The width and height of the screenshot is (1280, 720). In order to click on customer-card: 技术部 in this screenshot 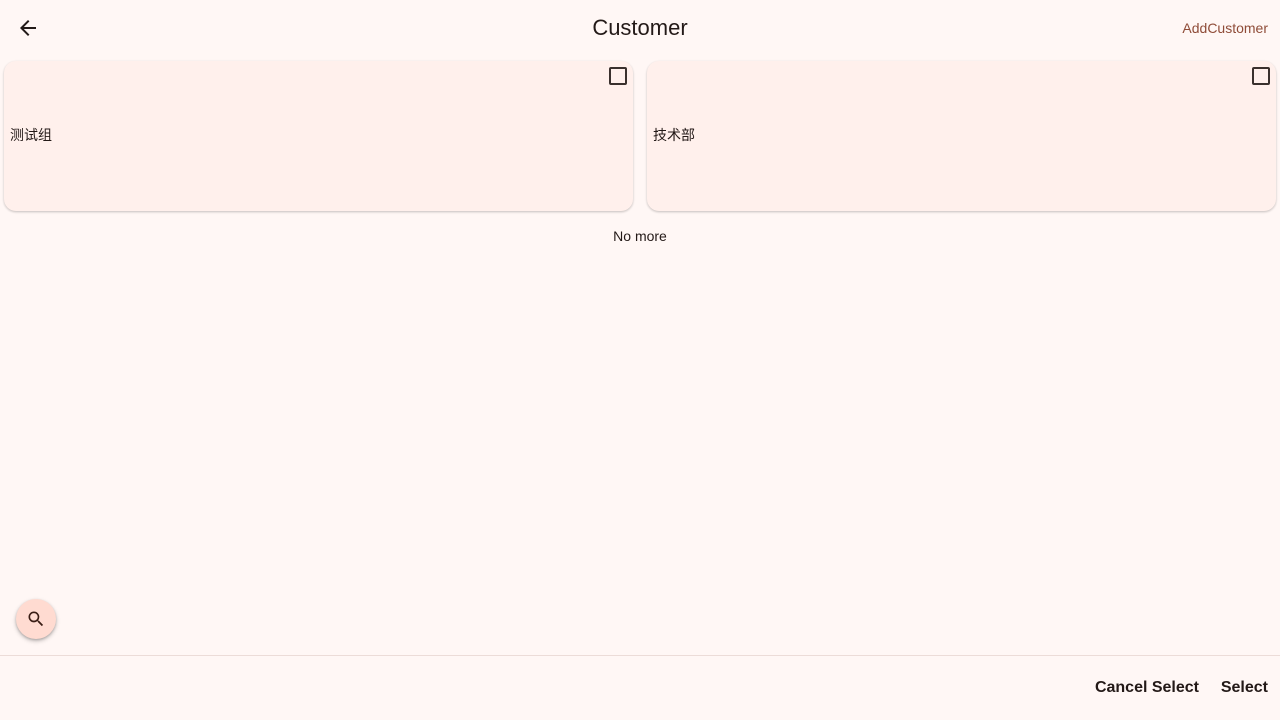, I will do `click(961, 136)`.